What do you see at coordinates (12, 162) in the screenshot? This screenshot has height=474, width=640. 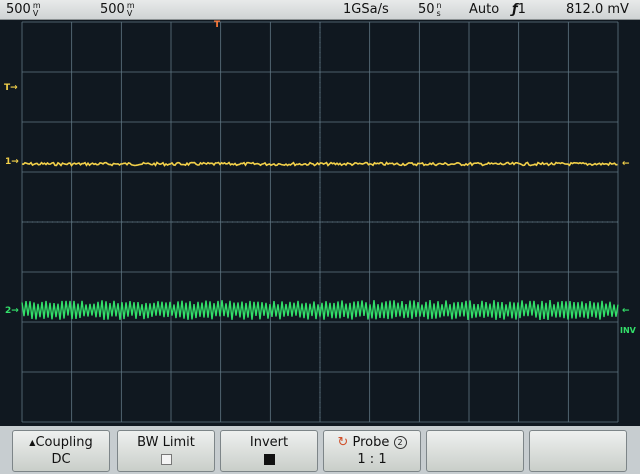 I see `ch1-ground-marker: 1→` at bounding box center [12, 162].